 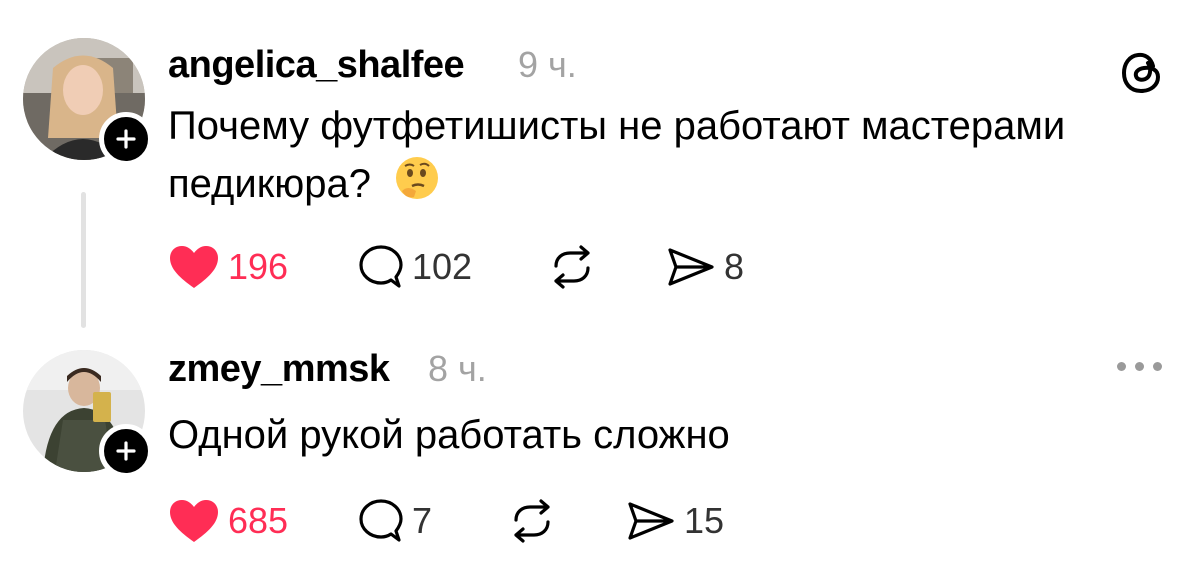 I want to click on like-button: 196, so click(x=263, y=267).